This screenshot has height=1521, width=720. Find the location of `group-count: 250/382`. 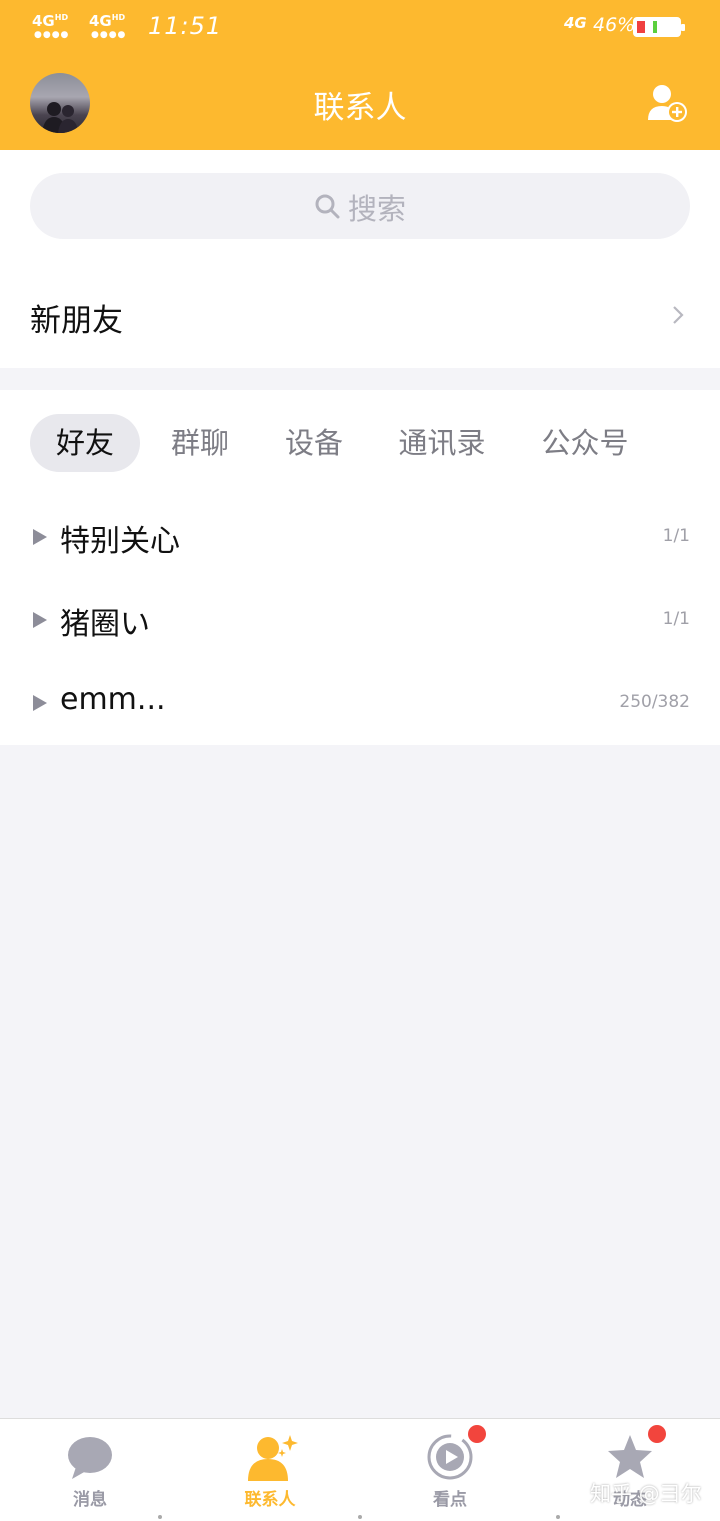

group-count: 250/382 is located at coordinates (654, 702).